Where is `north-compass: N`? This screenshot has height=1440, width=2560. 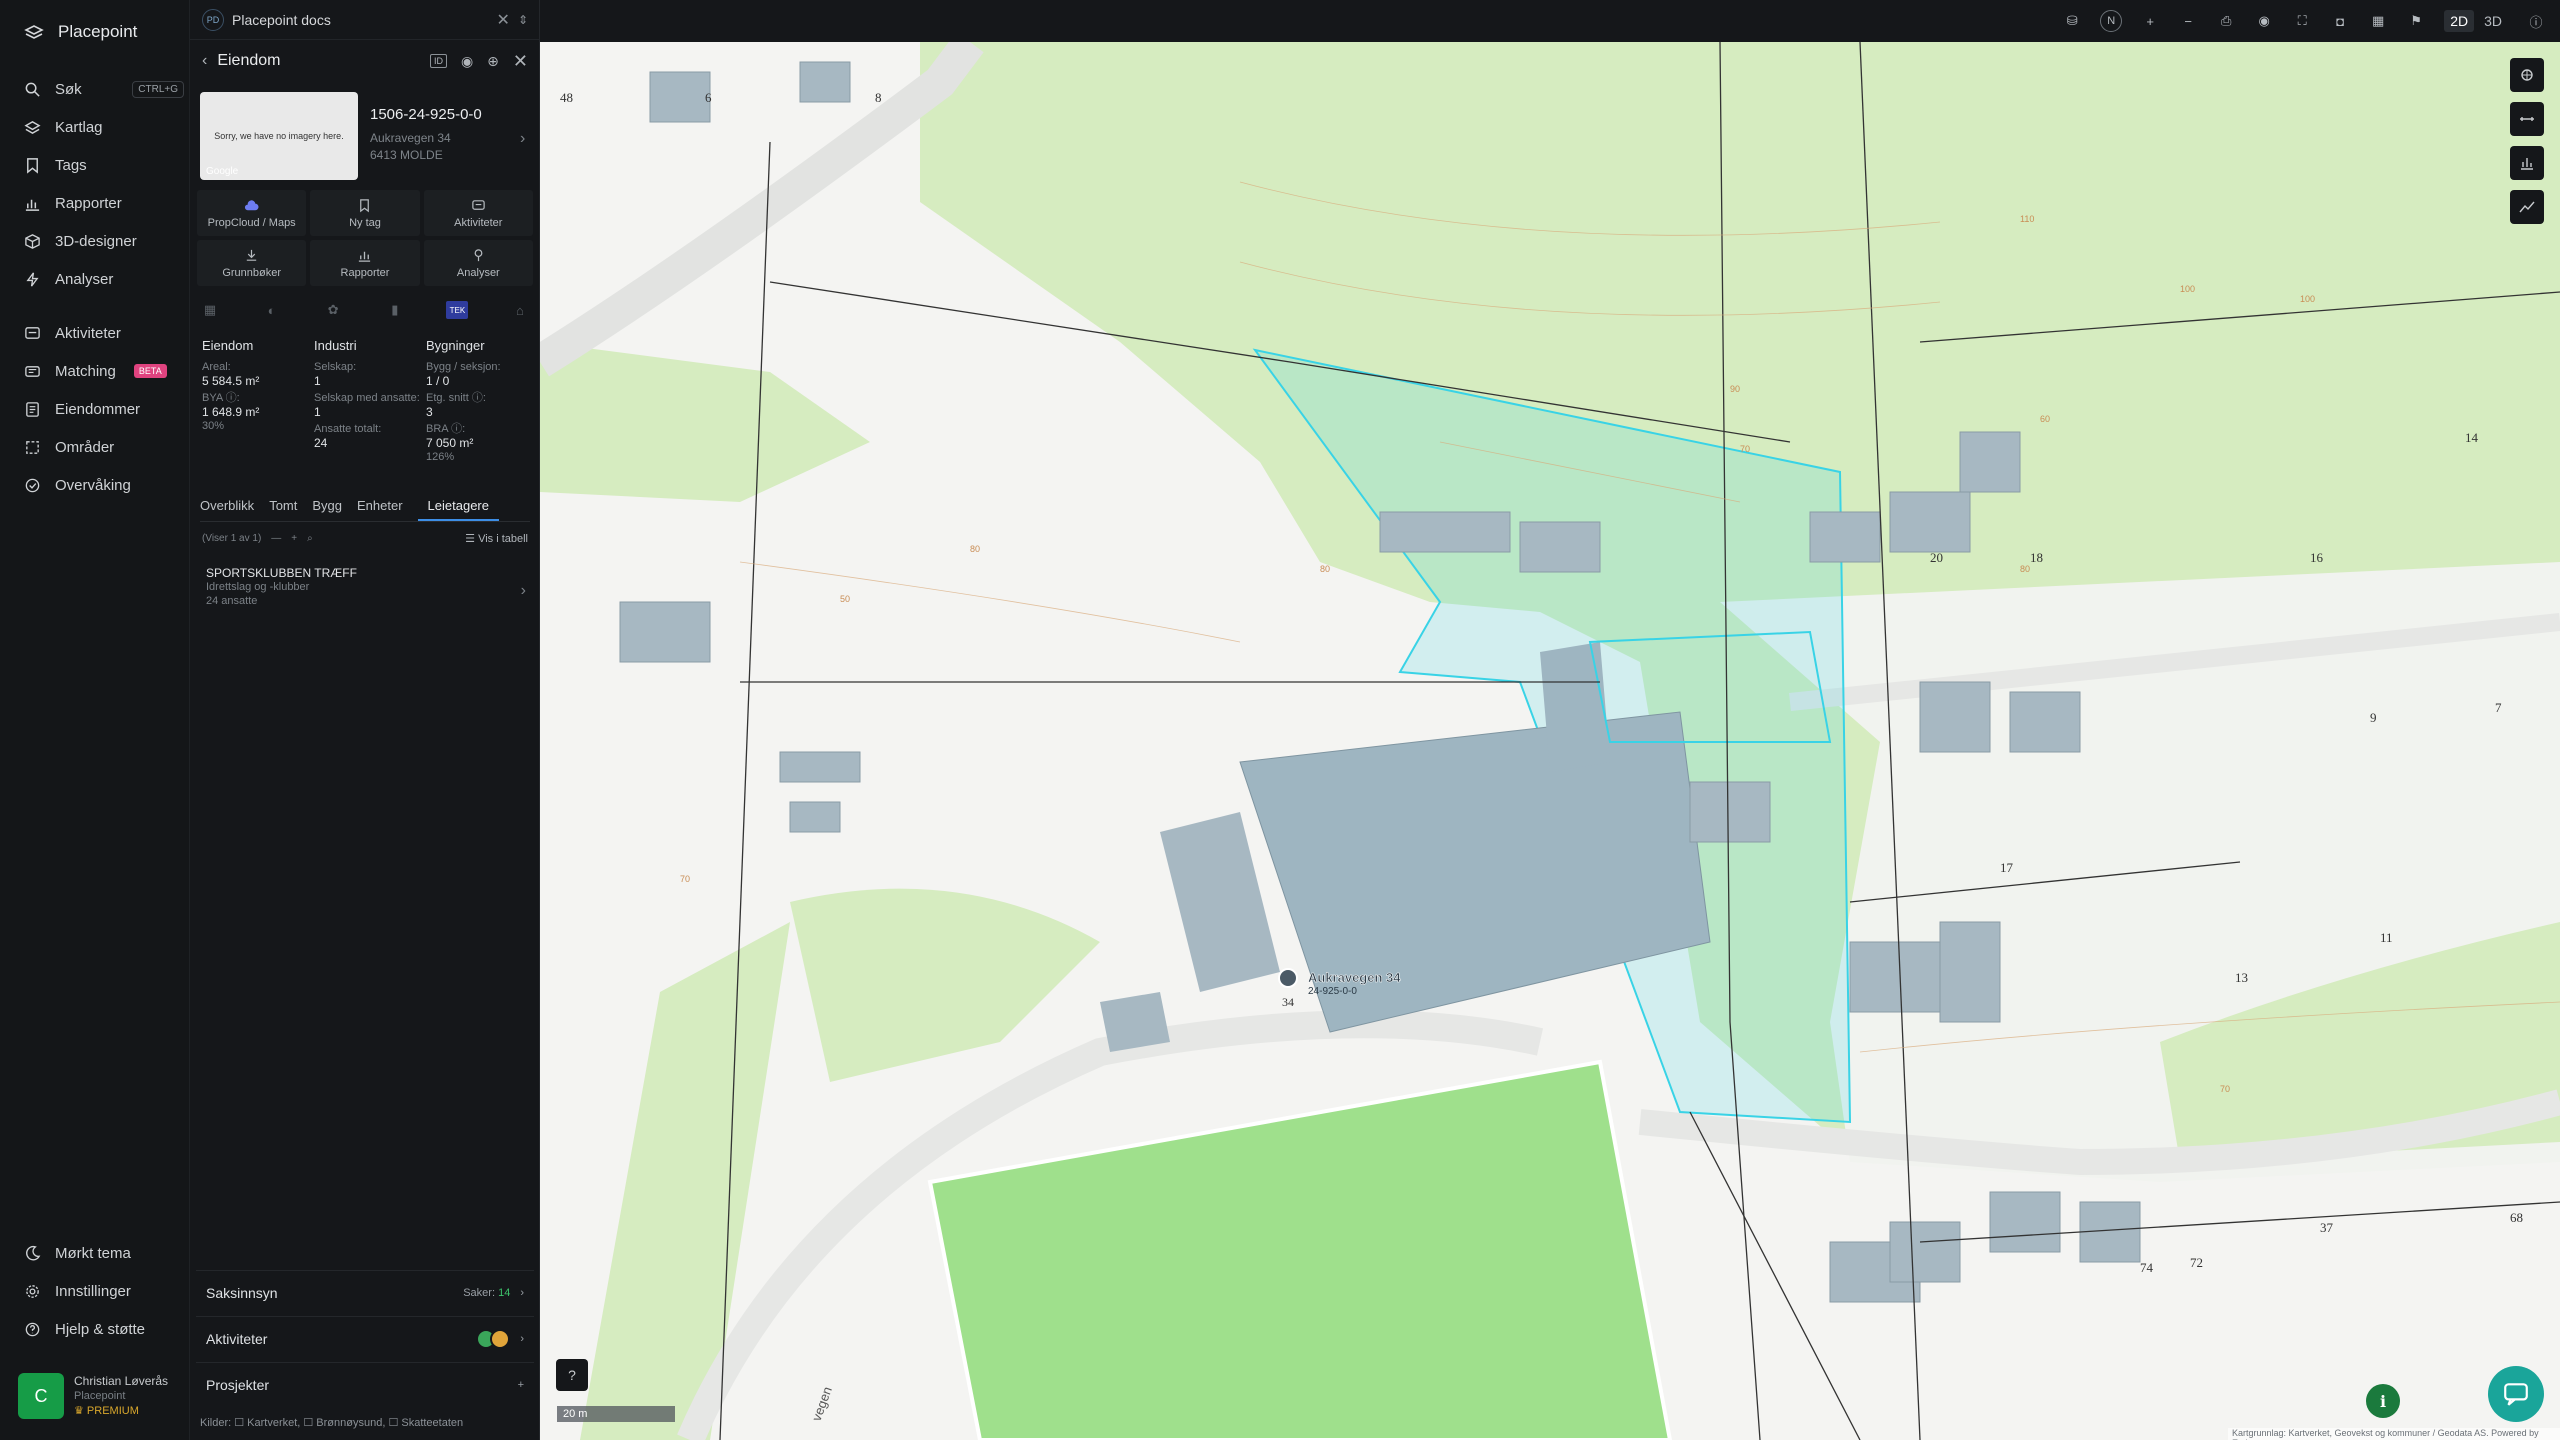
north-compass: N is located at coordinates (2111, 21).